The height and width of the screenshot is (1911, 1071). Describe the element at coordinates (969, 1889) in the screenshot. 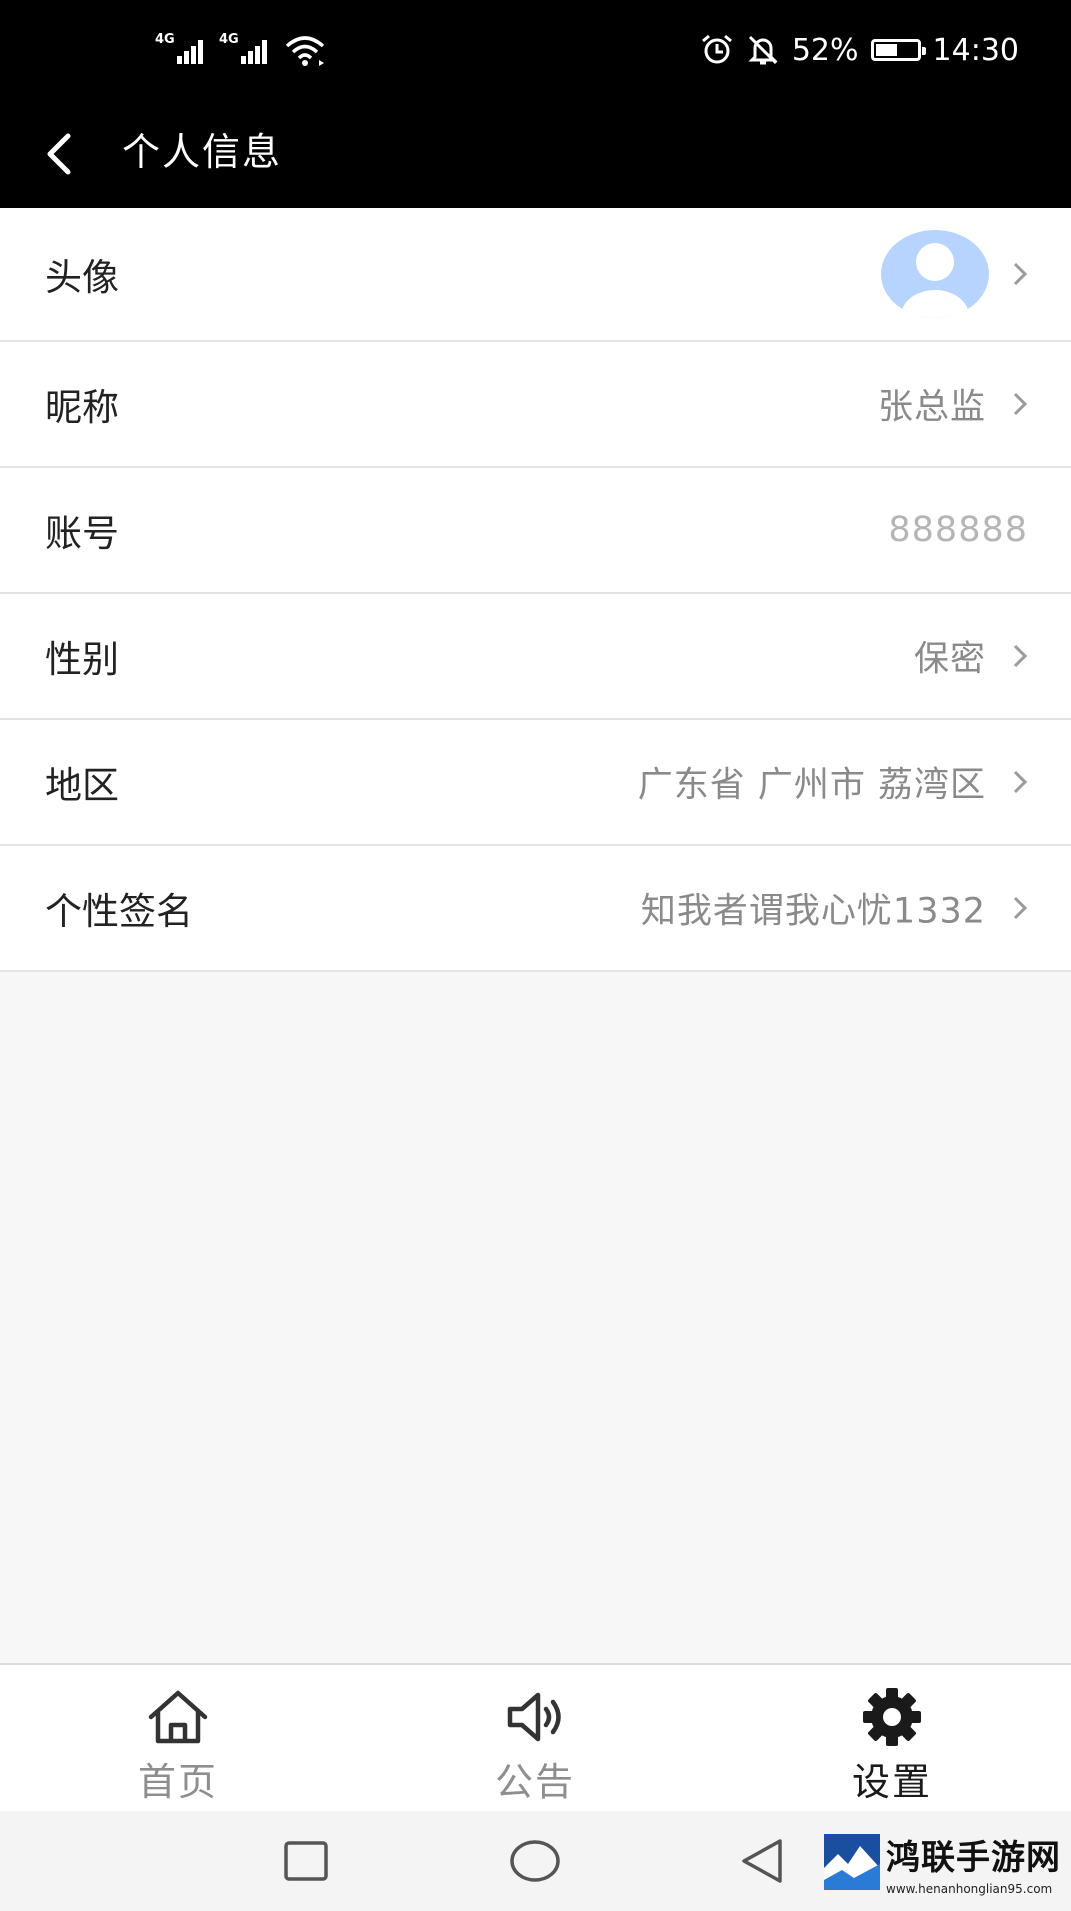

I see `watermark-url: www.henanhonglian95.com` at that location.